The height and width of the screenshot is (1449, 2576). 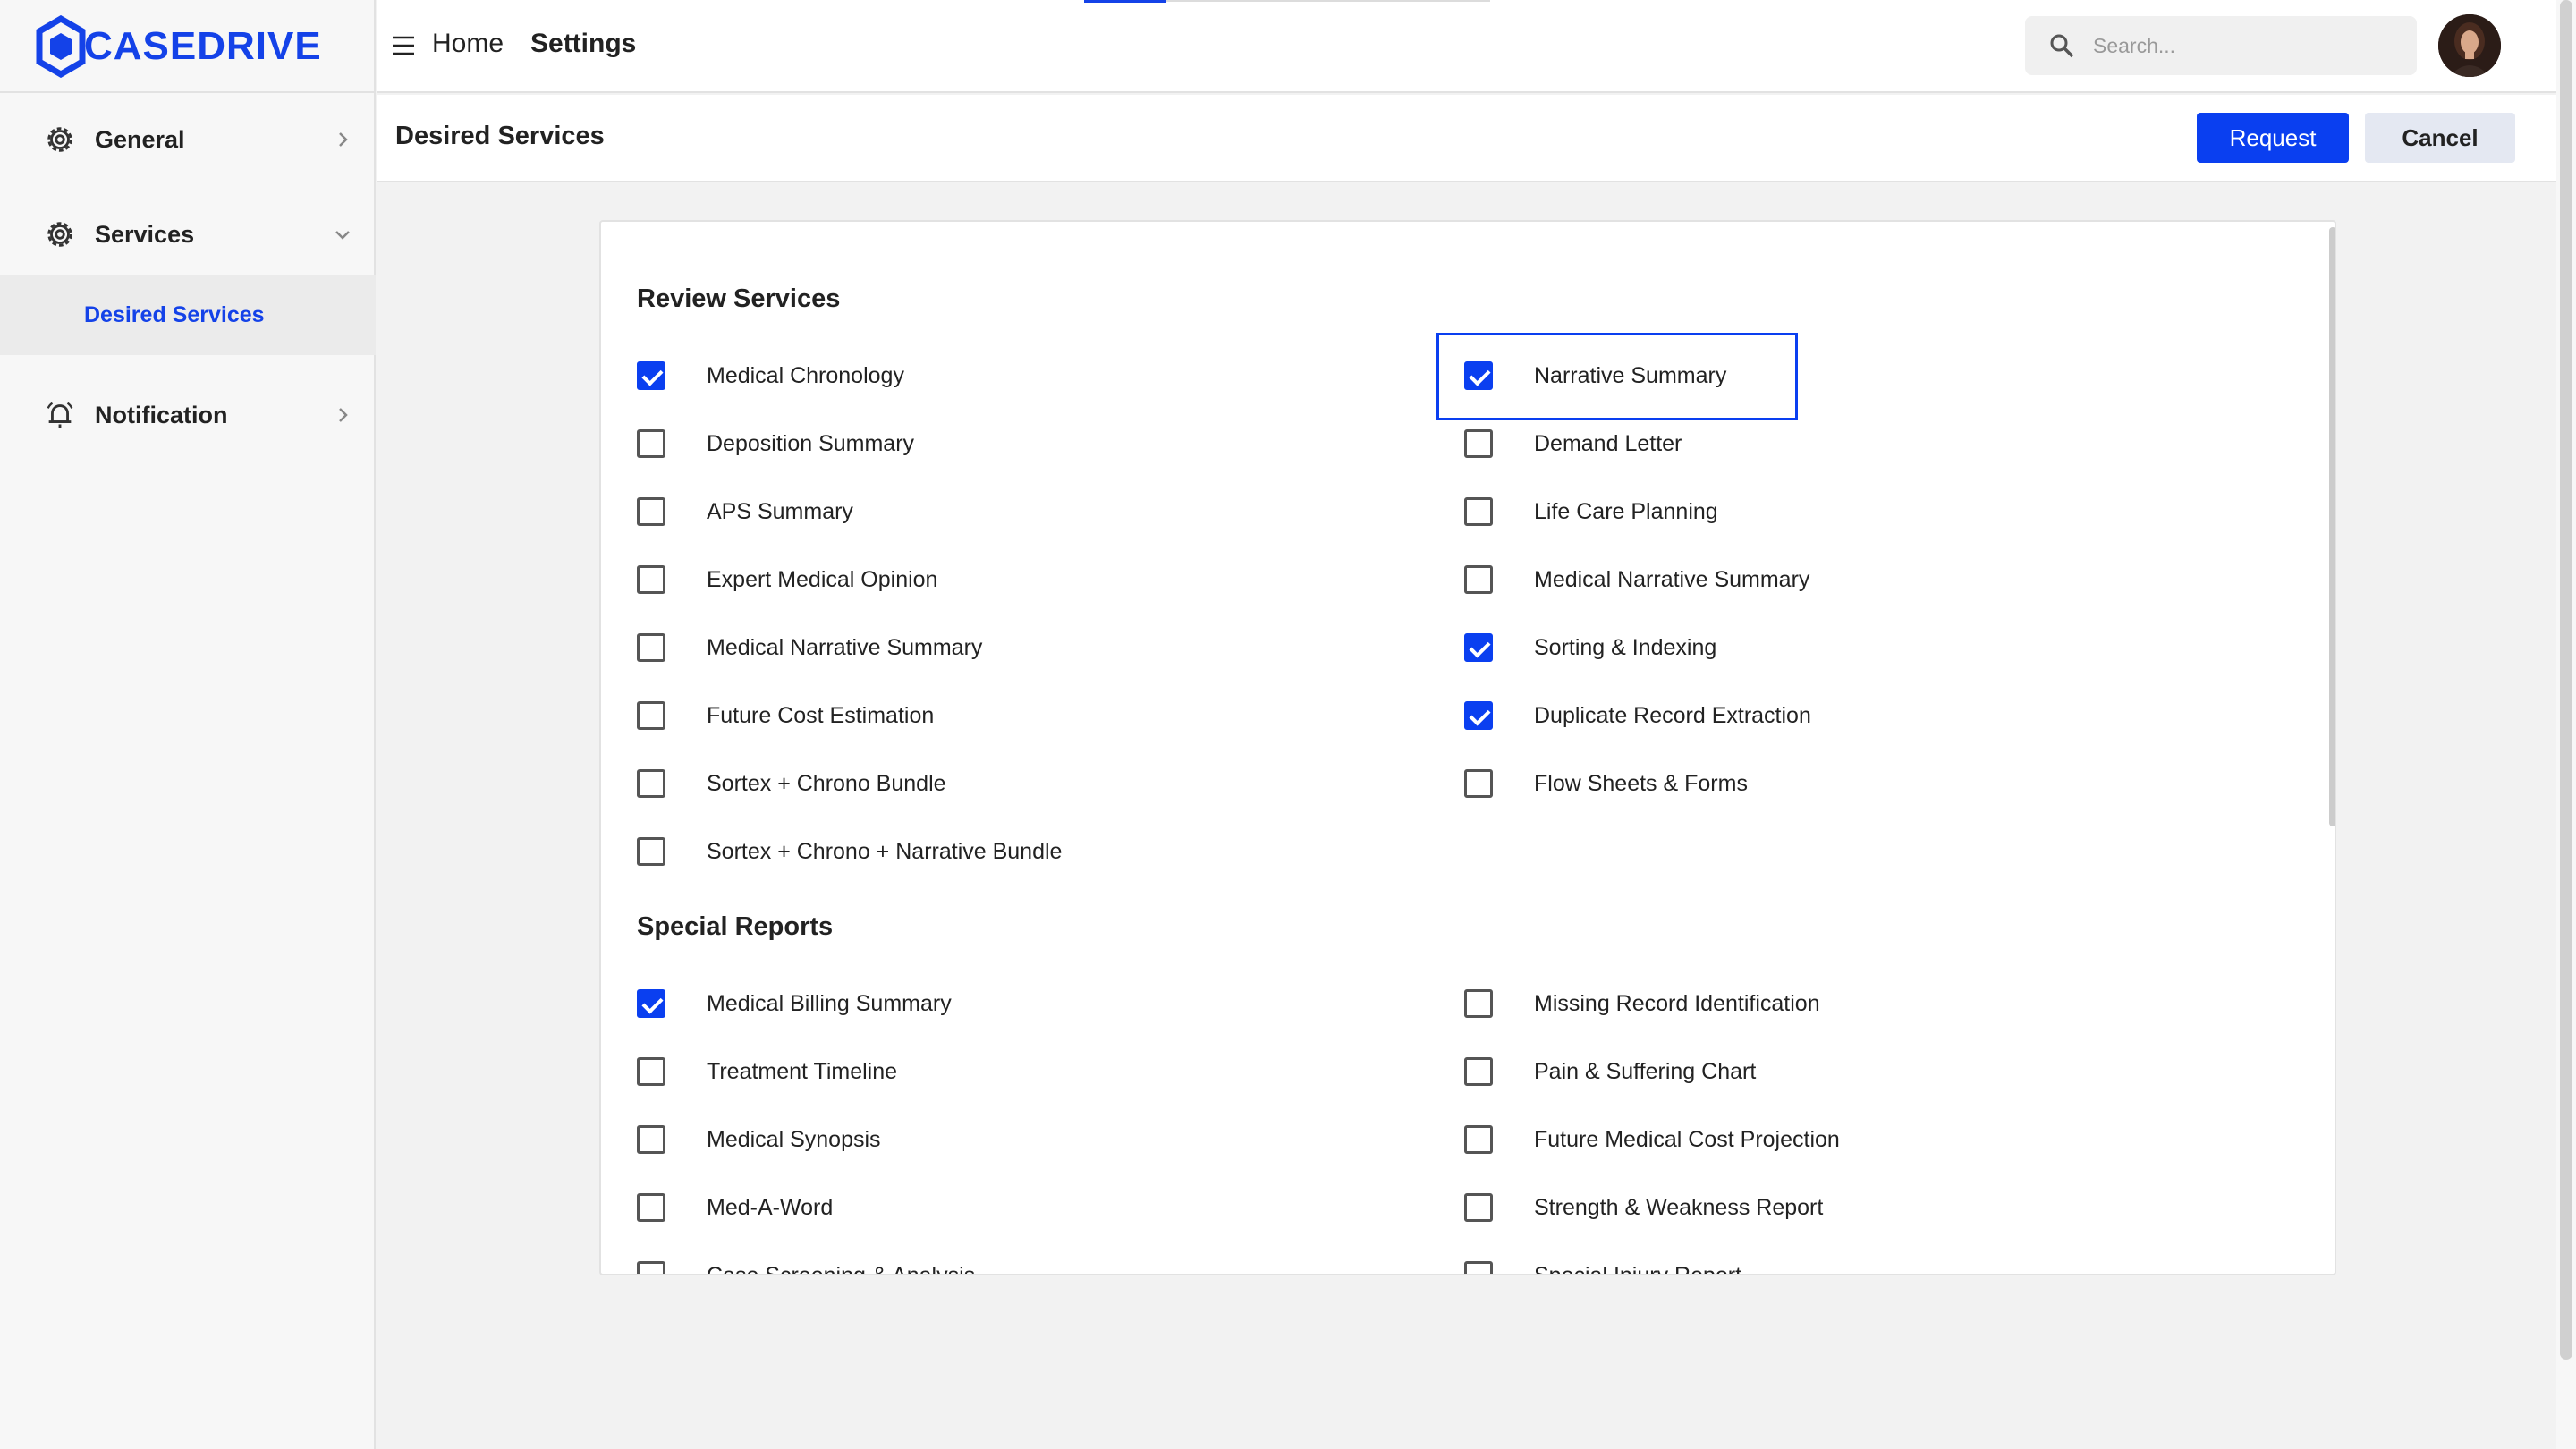 I want to click on checkbox-label: Treatment Timeline, so click(x=802, y=1071).